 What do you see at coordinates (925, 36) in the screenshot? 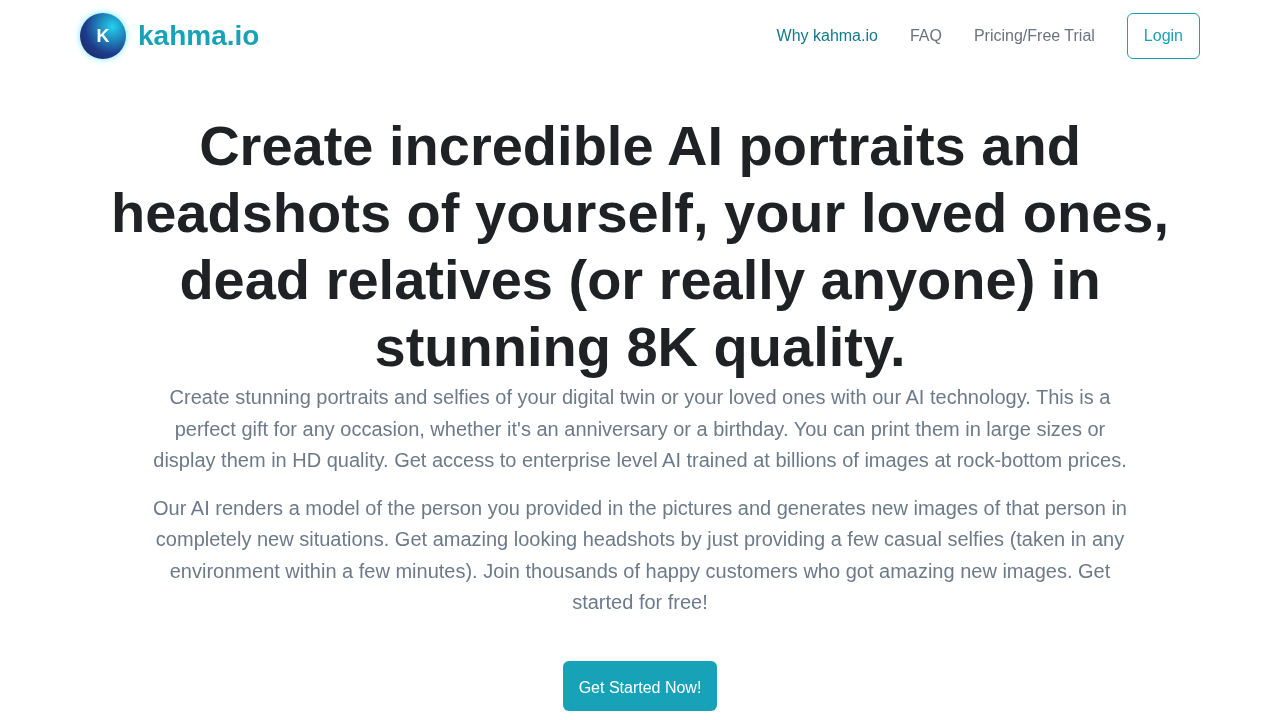
I see `nav-link: FAQ` at bounding box center [925, 36].